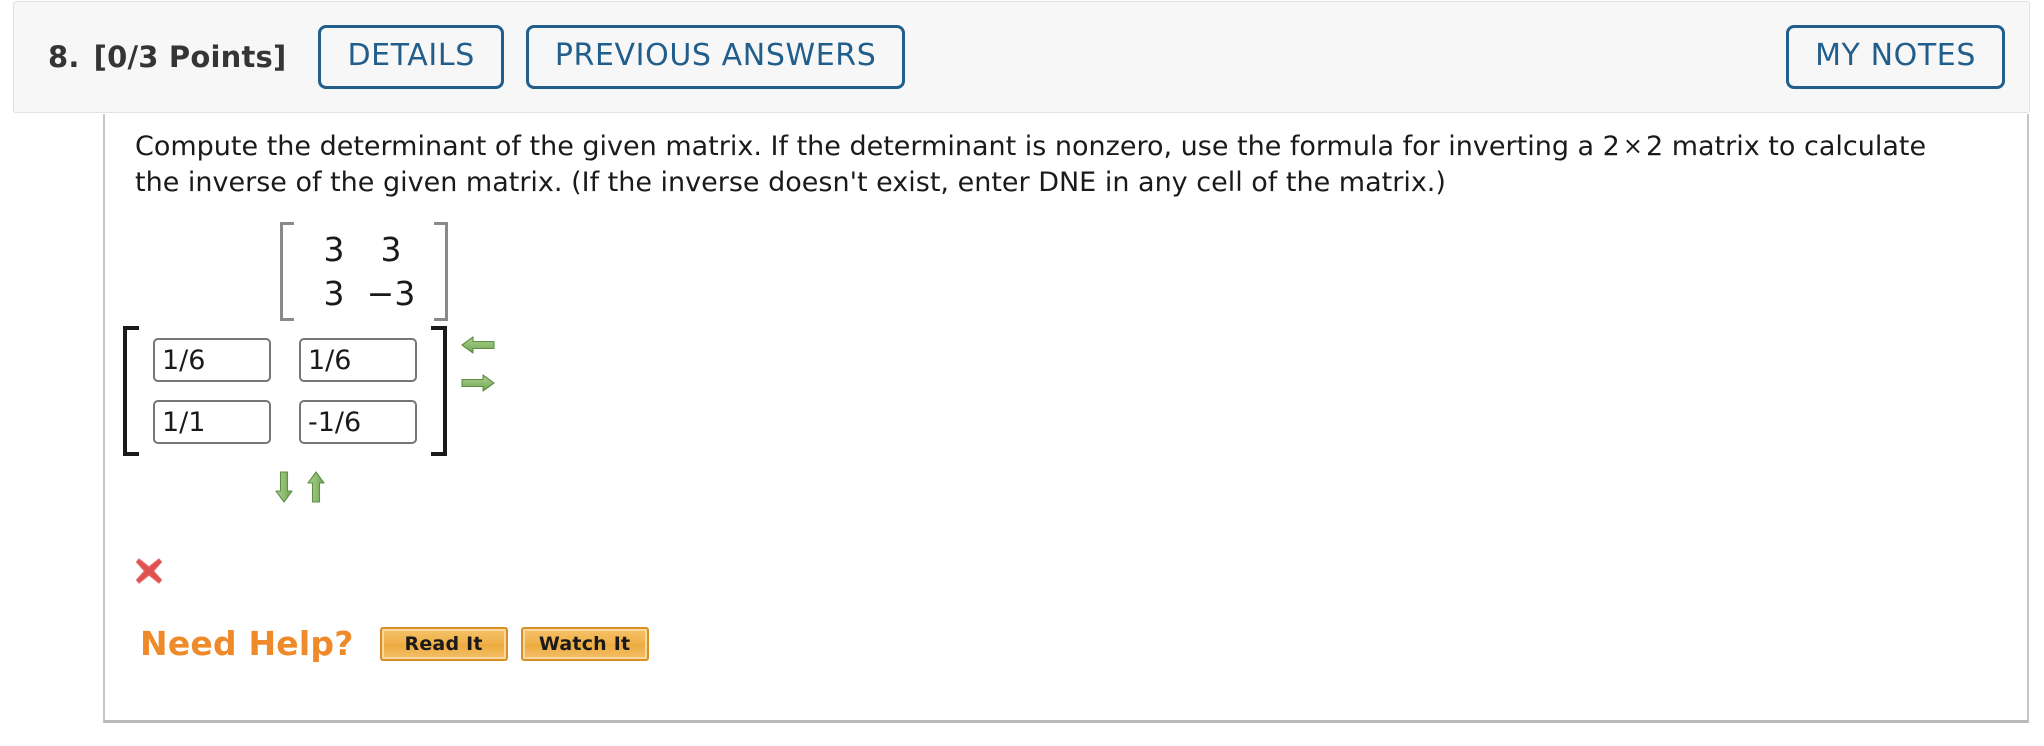 The height and width of the screenshot is (746, 2044). Describe the element at coordinates (300, 489) in the screenshot. I see `matrix-row-controls` at that location.